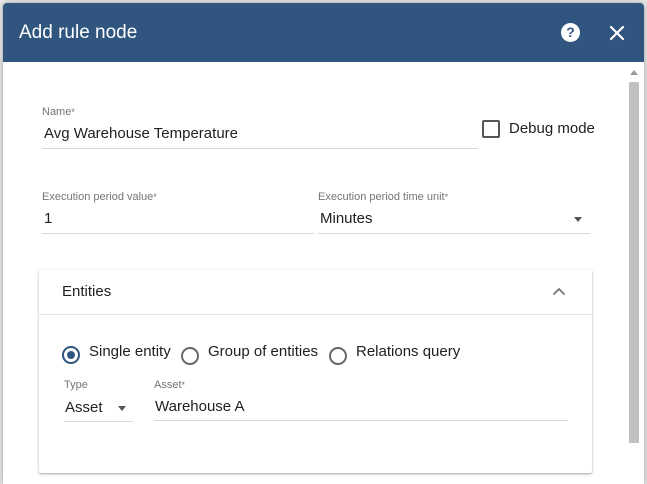 Image resolution: width=647 pixels, height=484 pixels. I want to click on execution-period-time-unit-label: Execution period time unit*, so click(383, 197).